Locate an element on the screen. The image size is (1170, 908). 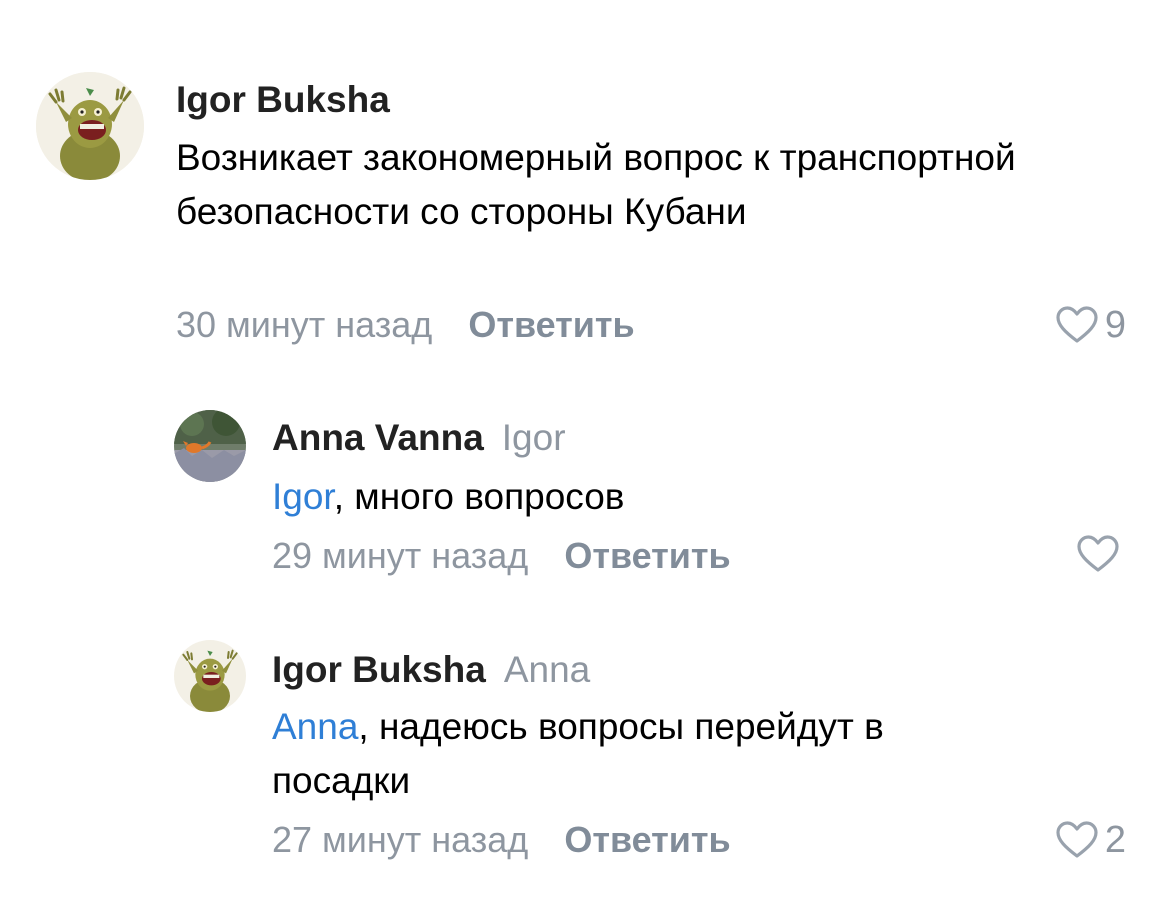
comment-meta: 30 минут назад Ответить is located at coordinates (405, 325).